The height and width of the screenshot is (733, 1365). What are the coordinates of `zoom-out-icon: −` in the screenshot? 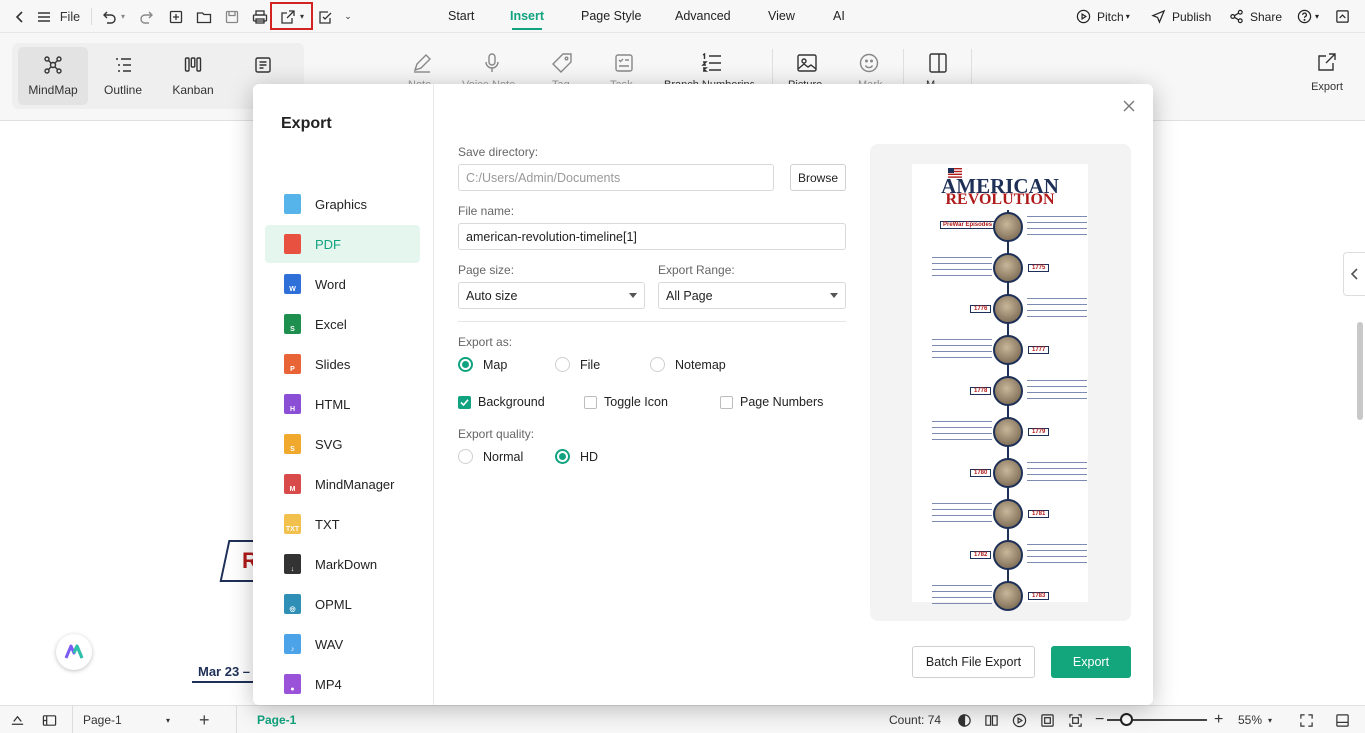 It's located at (1099, 719).